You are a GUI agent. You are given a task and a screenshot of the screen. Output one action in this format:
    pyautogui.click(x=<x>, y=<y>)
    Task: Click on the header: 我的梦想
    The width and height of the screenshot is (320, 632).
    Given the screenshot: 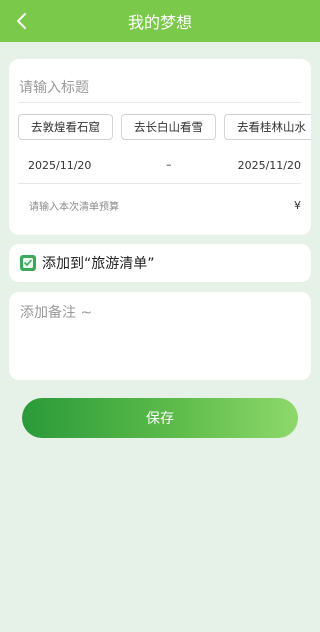 What is the action you would take?
    pyautogui.click(x=160, y=21)
    